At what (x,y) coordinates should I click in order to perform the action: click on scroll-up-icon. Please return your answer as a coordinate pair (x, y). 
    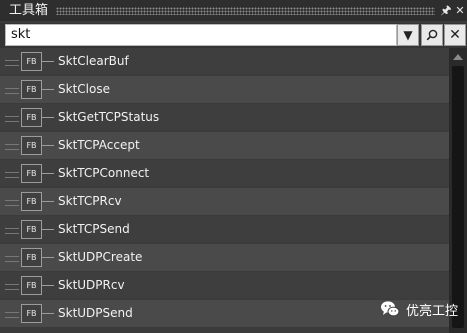
    Looking at the image, I should click on (458, 57).